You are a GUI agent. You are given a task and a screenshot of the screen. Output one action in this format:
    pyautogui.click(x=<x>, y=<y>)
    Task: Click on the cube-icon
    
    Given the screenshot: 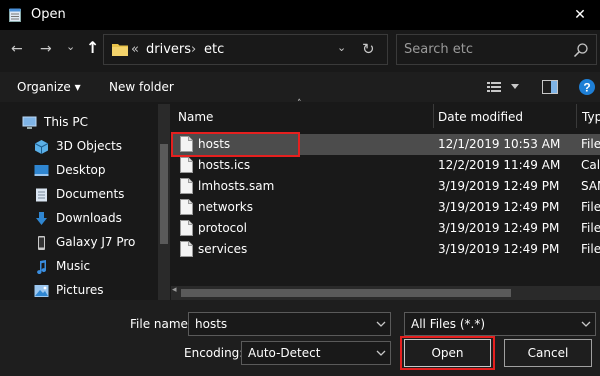 What is the action you would take?
    pyautogui.click(x=41, y=147)
    